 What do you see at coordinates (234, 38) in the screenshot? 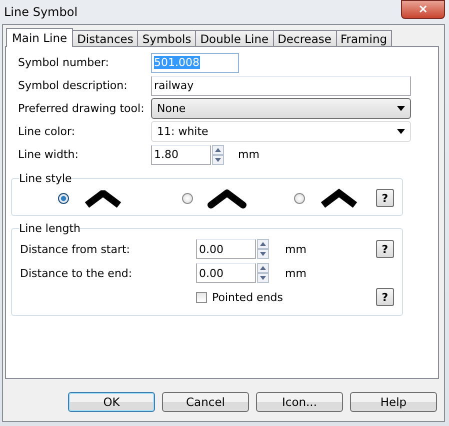
I see `tab: Double Line` at bounding box center [234, 38].